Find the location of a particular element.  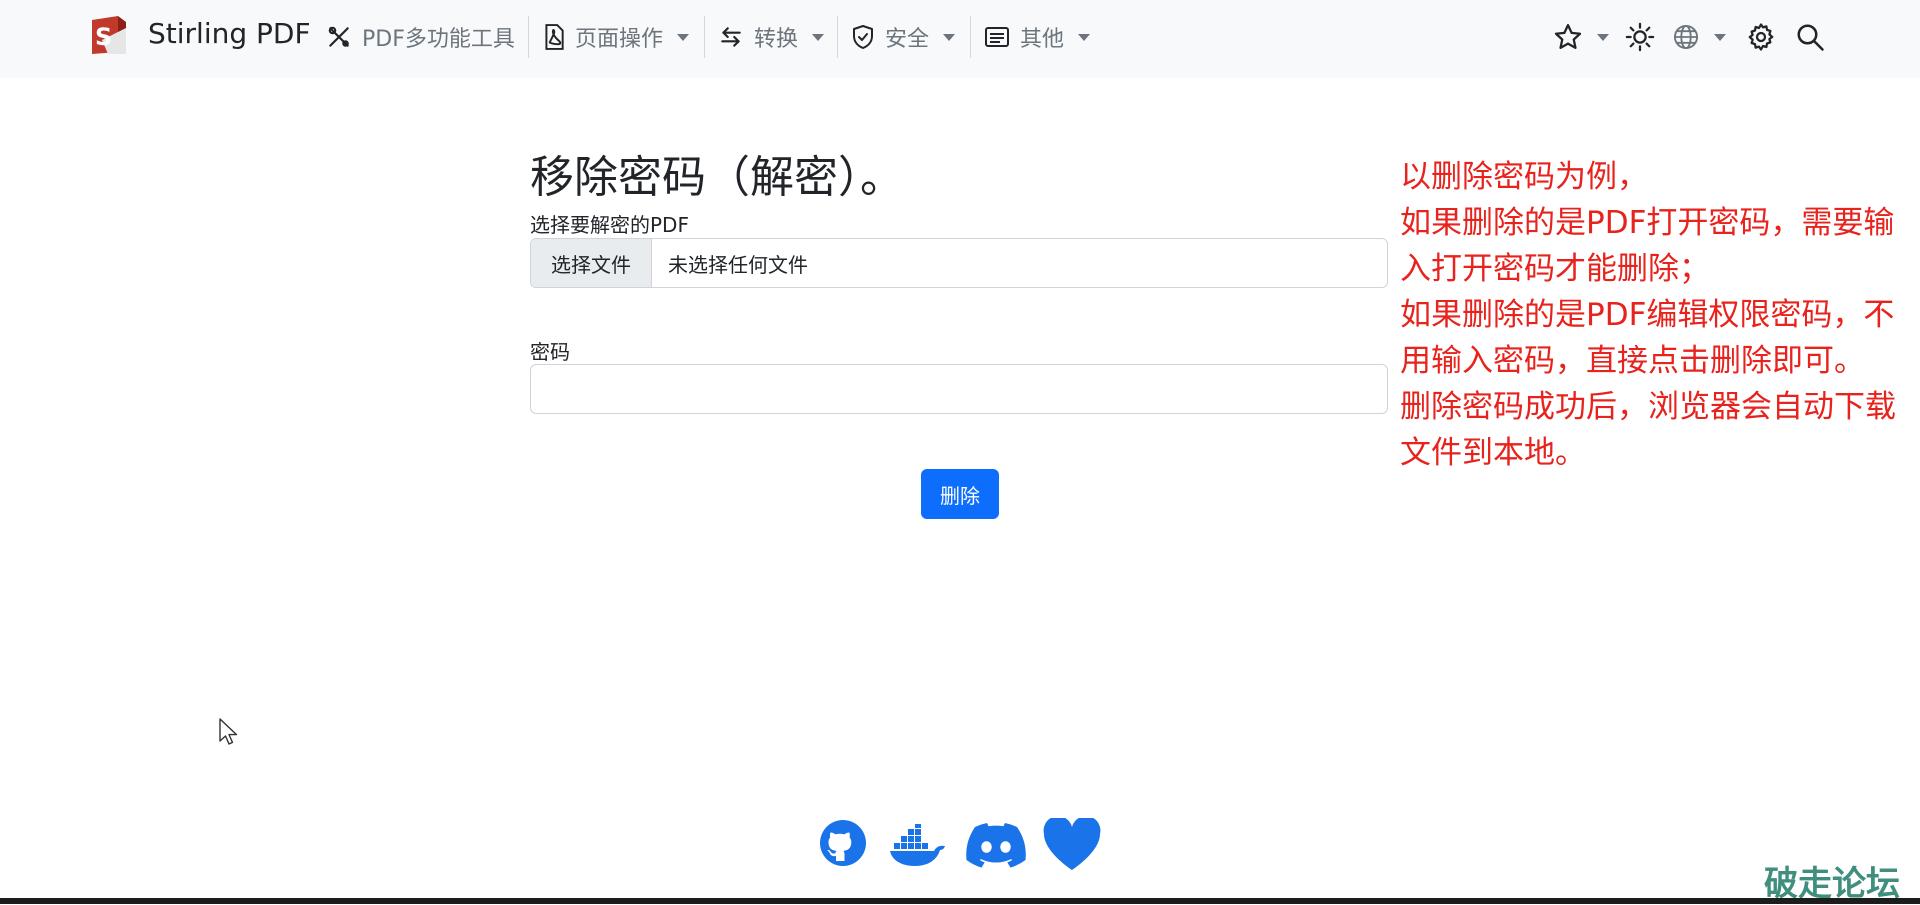

language-dropdown is located at coordinates (1699, 37).